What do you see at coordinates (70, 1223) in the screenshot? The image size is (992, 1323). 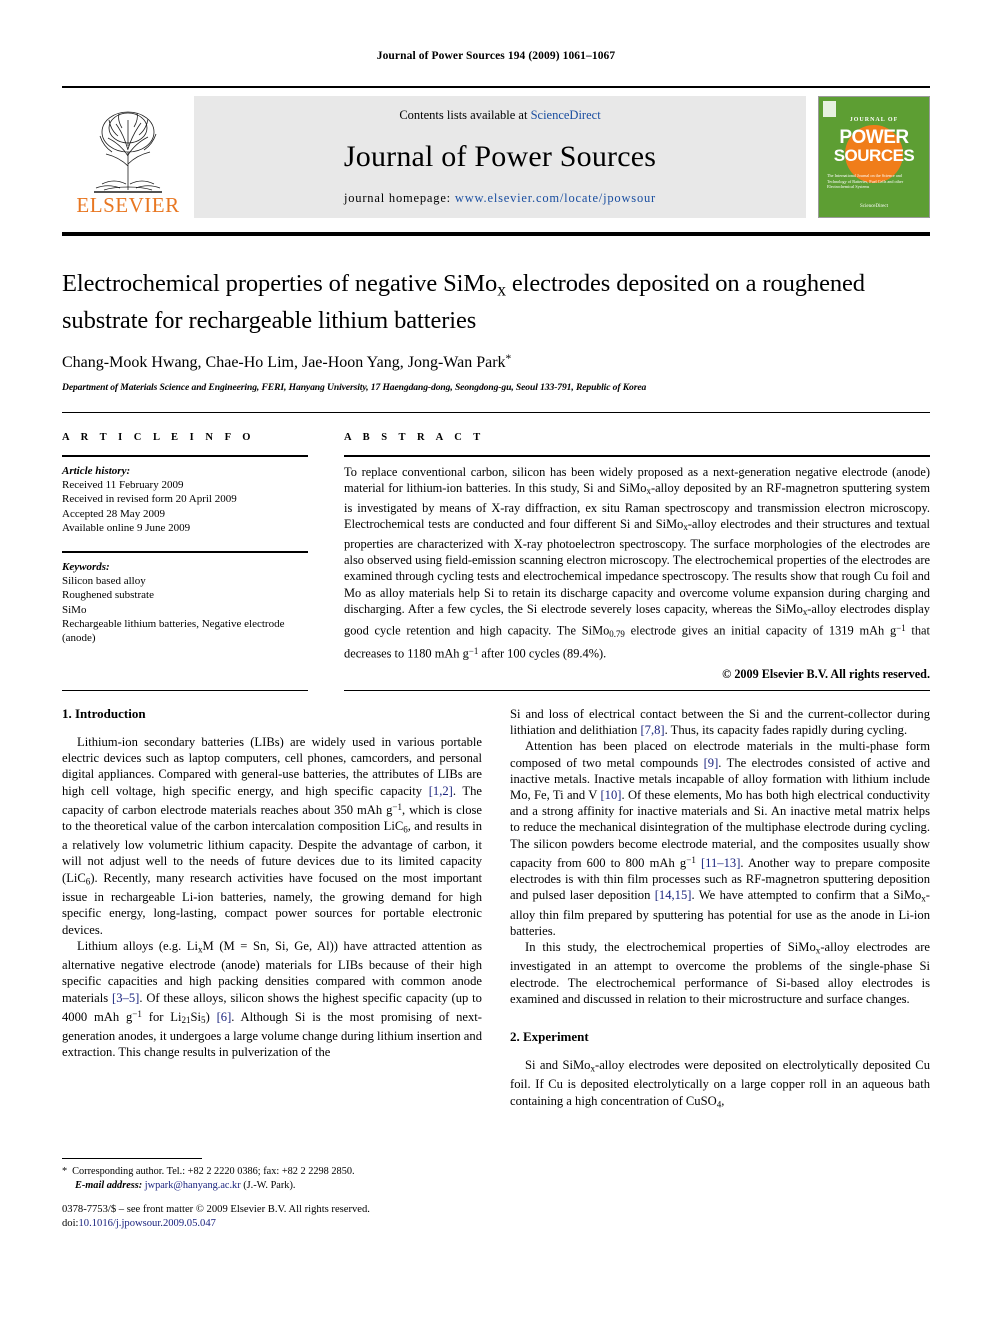 I see `doi-label: doi:` at bounding box center [70, 1223].